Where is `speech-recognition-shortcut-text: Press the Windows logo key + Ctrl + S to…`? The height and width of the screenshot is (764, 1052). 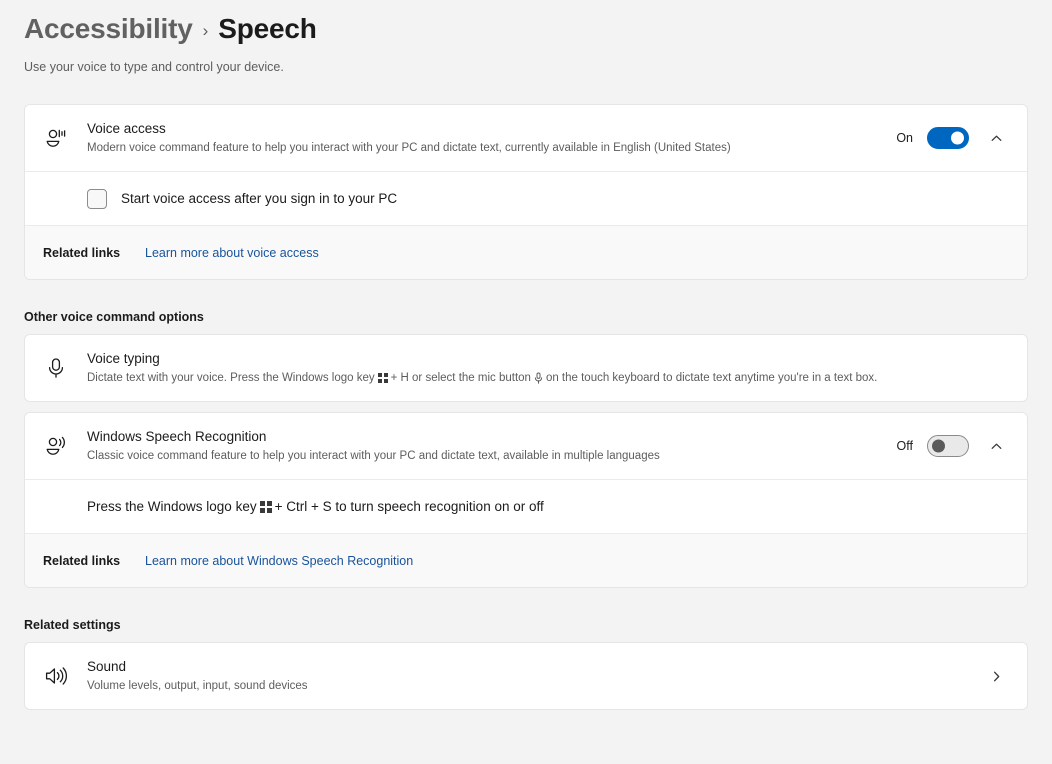
speech-recognition-shortcut-text: Press the Windows logo key + Ctrl + S to… is located at coordinates (315, 506).